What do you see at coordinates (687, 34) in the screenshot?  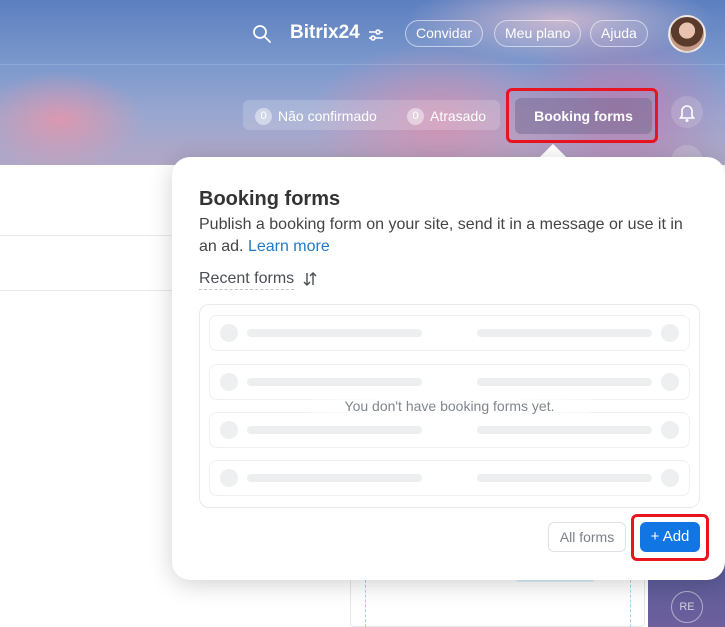 I see `user-avatar` at bounding box center [687, 34].